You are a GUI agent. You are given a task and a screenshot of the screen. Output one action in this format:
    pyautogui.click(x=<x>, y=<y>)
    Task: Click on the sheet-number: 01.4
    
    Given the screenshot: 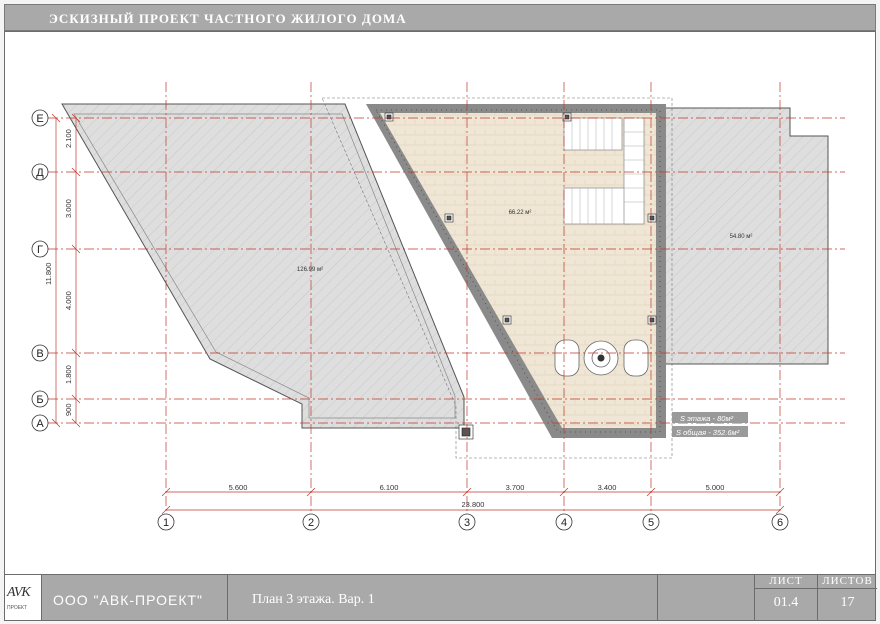 What is the action you would take?
    pyautogui.click(x=786, y=602)
    